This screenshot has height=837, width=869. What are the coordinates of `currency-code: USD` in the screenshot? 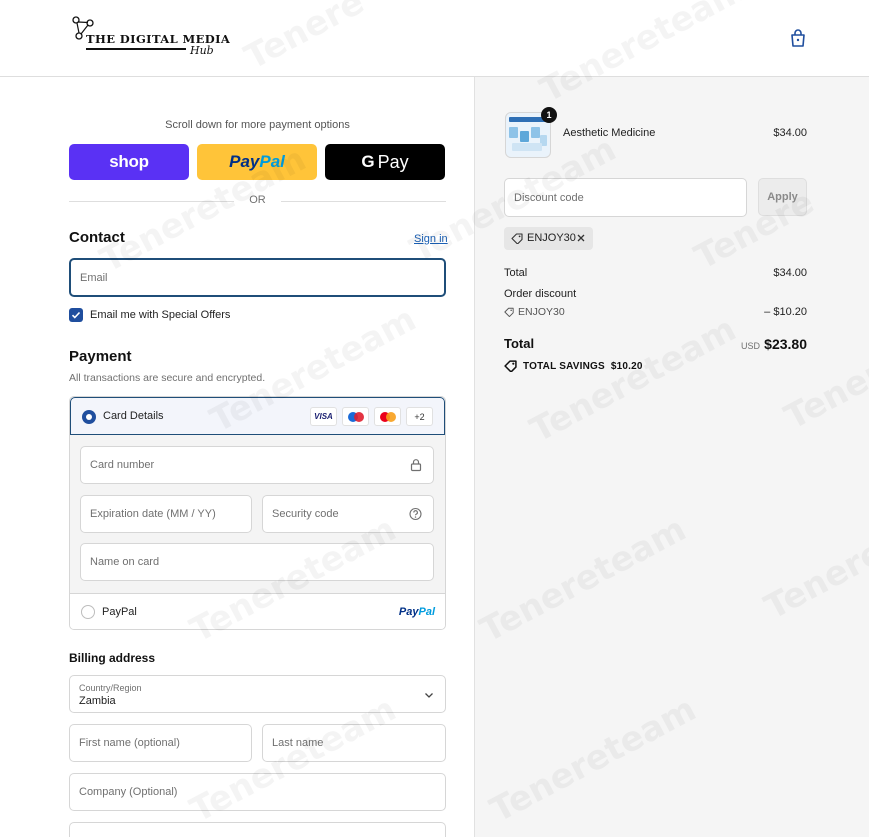 It's located at (751, 346).